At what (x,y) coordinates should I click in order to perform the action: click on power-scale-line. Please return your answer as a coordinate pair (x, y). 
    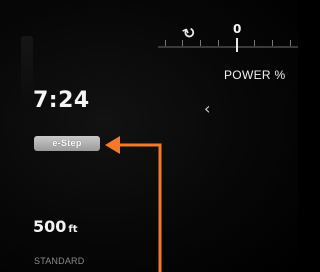
    Looking at the image, I should click on (228, 47).